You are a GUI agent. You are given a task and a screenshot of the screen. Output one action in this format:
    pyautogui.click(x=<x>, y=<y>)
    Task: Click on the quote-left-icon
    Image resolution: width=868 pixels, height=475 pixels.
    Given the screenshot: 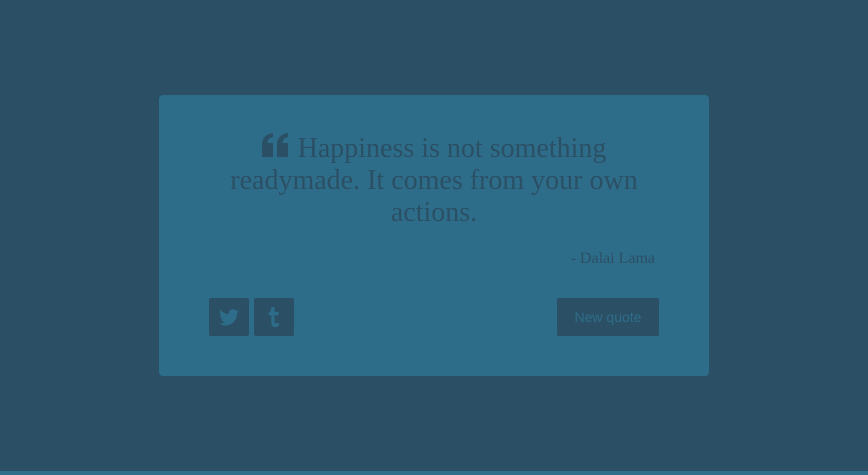 What is the action you would take?
    pyautogui.click(x=275, y=145)
    